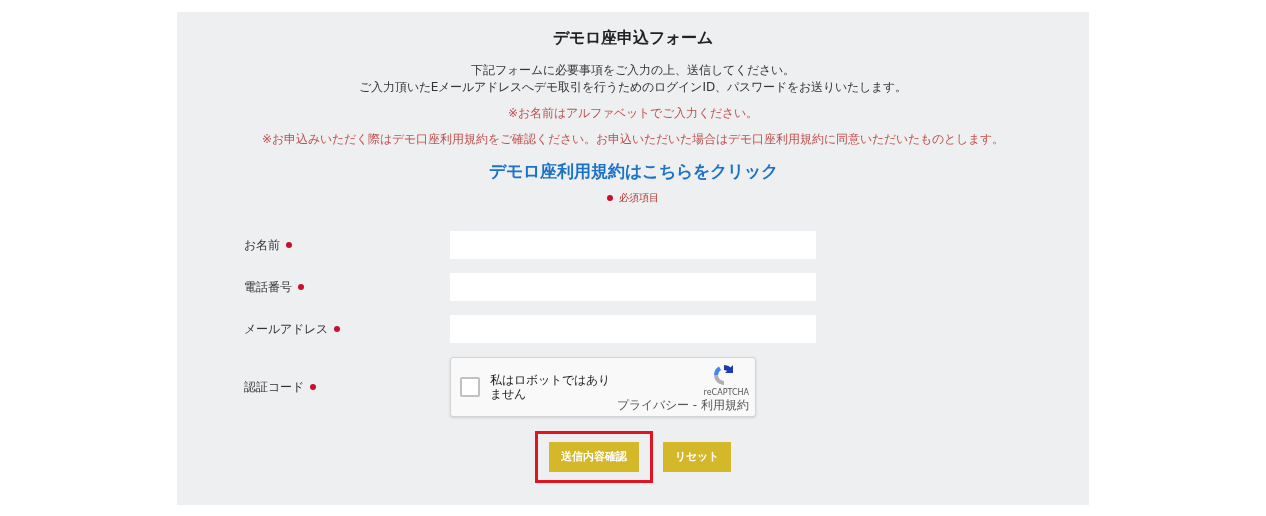 This screenshot has height=516, width=1266. What do you see at coordinates (633, 171) in the screenshot?
I see `terms-link: デモロ座利用規約はこちらをクリック` at bounding box center [633, 171].